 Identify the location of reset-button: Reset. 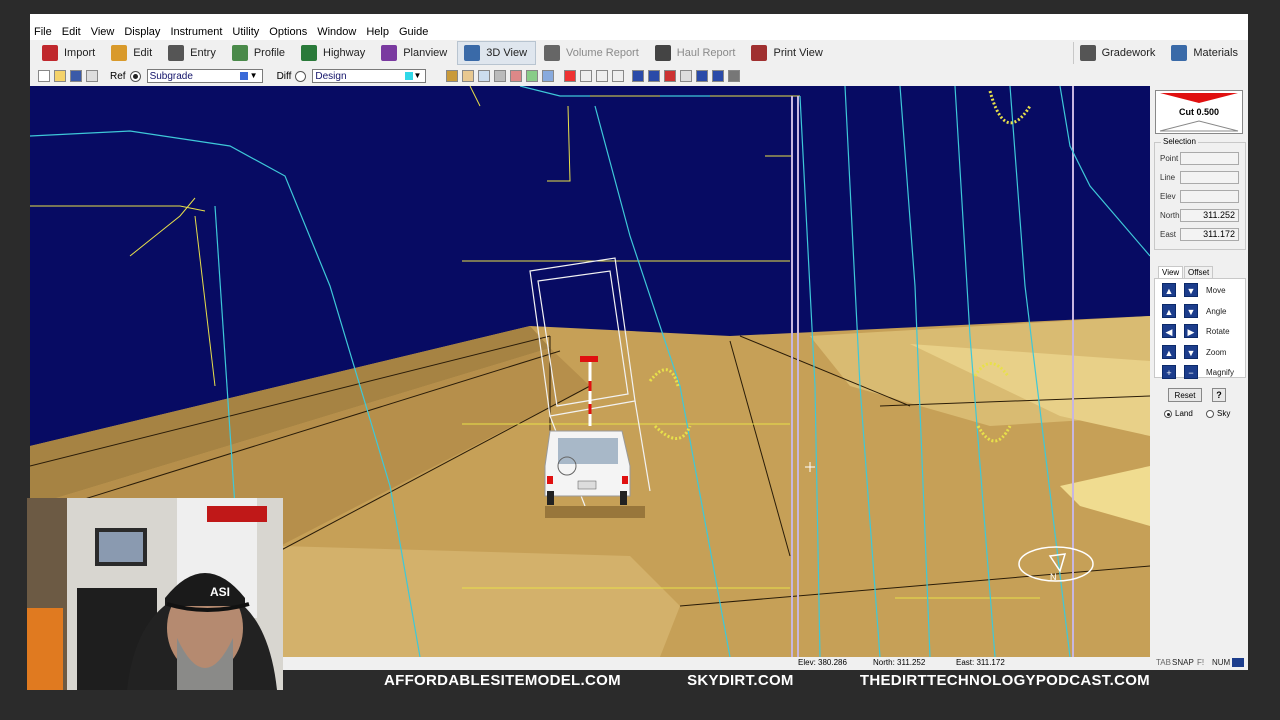
(1185, 395).